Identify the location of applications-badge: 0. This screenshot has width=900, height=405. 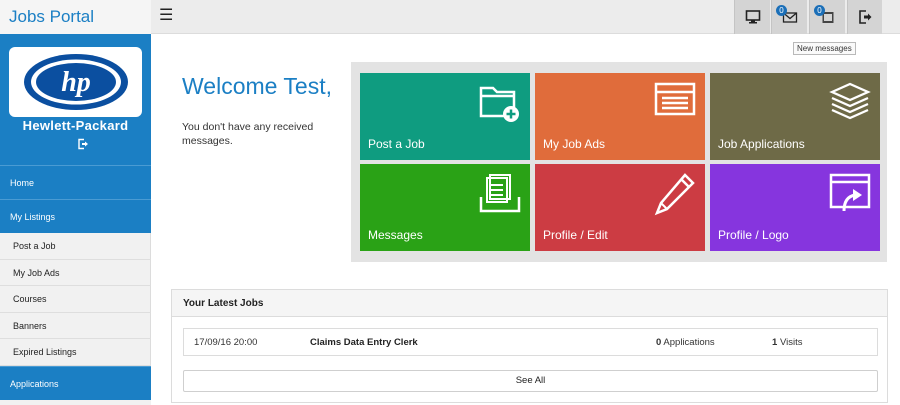
(819, 10).